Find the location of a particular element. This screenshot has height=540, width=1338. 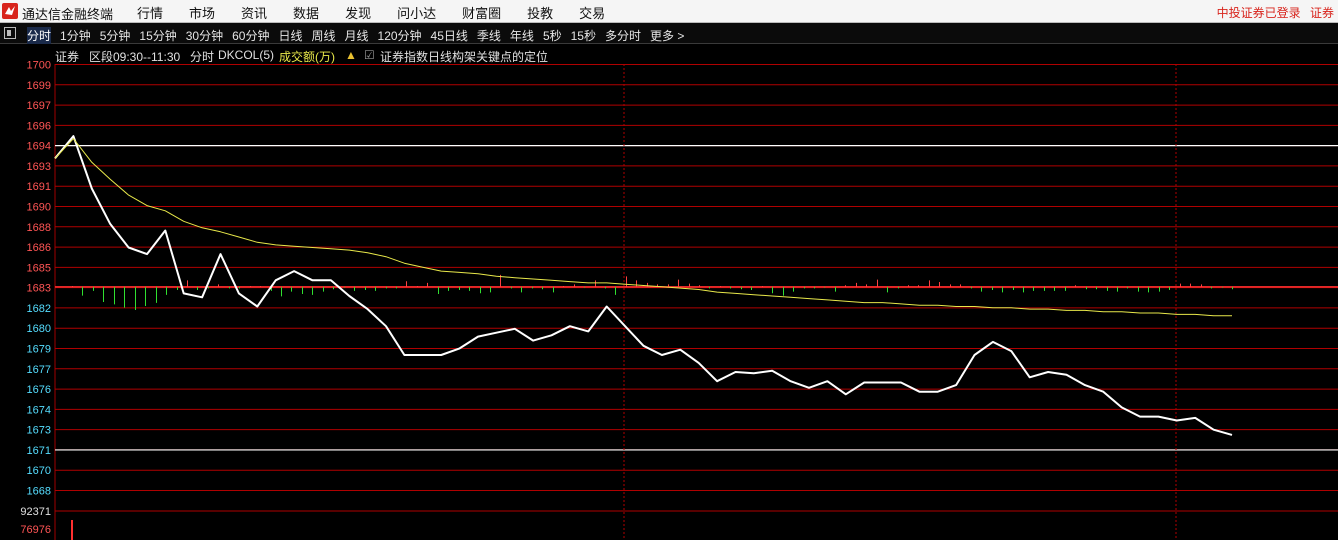

price-tick-label: 1682 is located at coordinates (39, 309).